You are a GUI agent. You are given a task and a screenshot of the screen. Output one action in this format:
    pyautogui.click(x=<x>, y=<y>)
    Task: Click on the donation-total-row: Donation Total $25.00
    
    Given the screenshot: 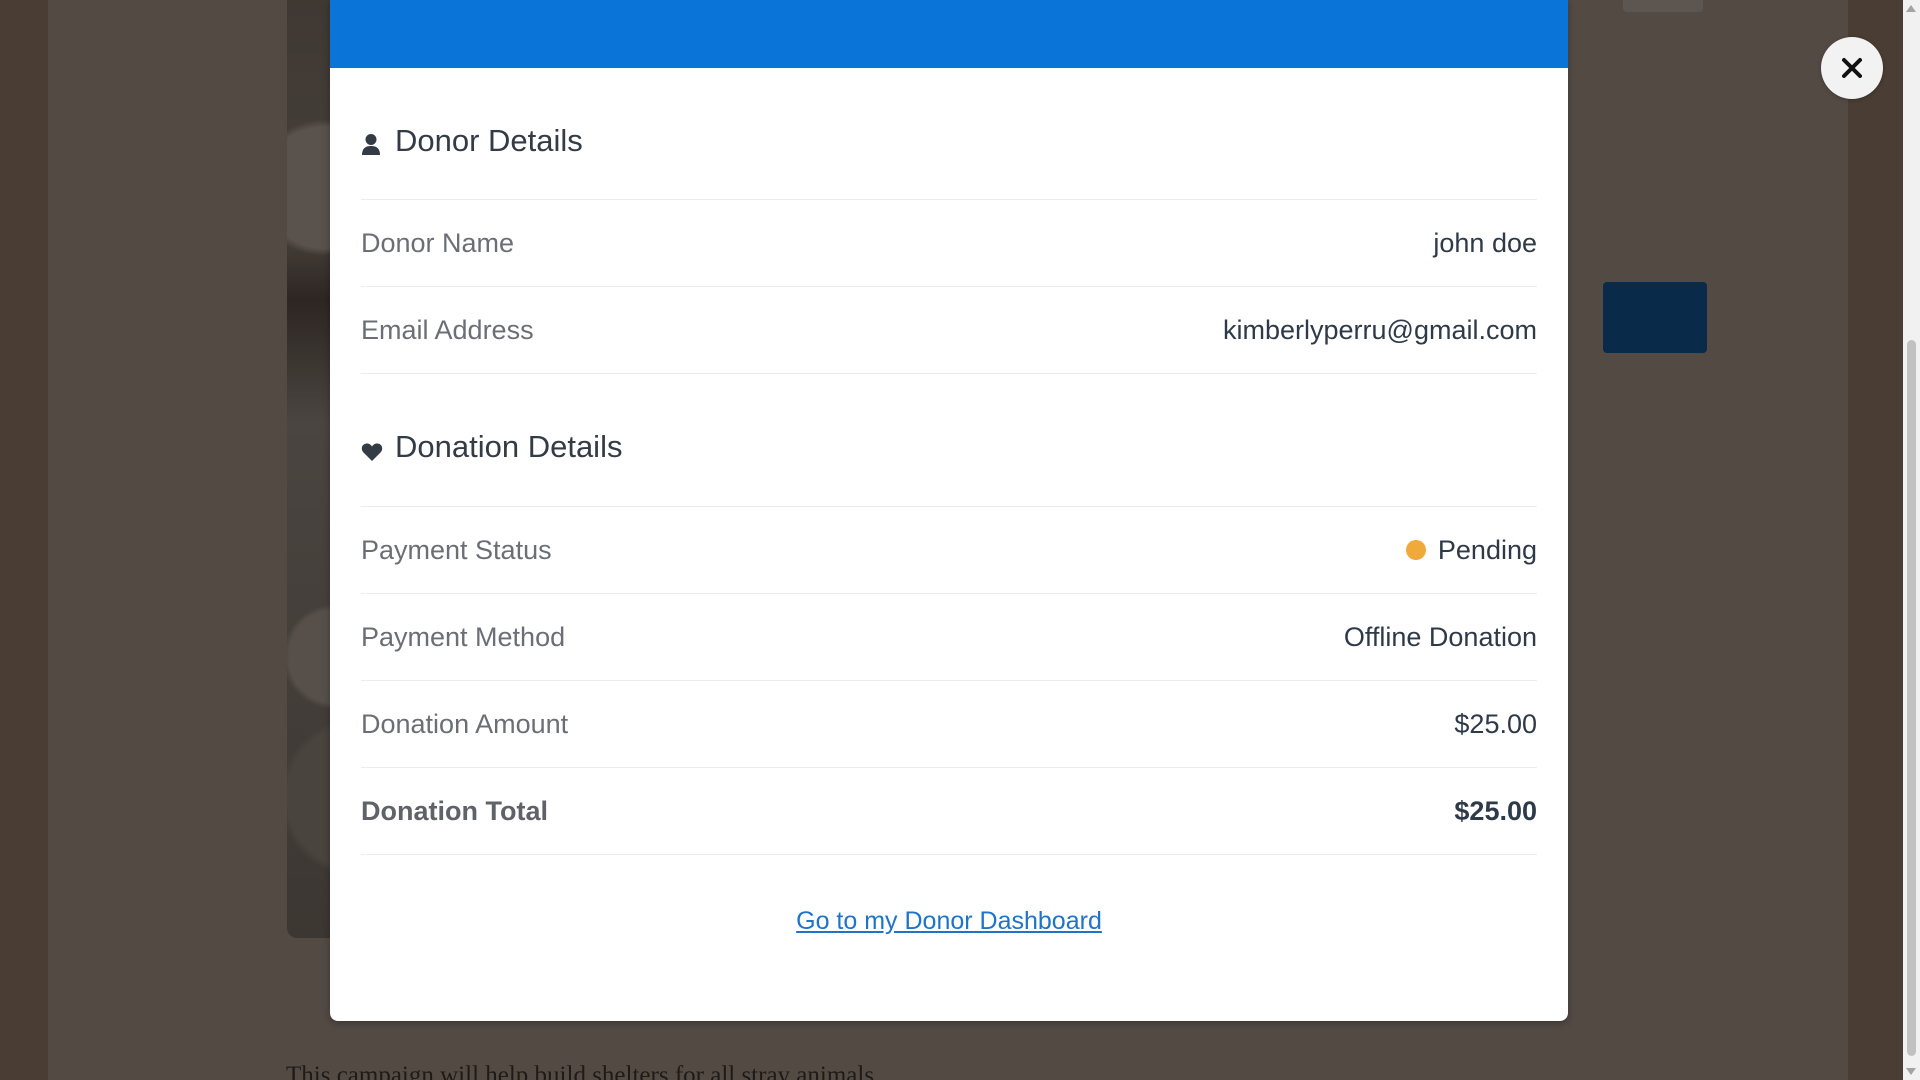 What is the action you would take?
    pyautogui.click(x=949, y=811)
    